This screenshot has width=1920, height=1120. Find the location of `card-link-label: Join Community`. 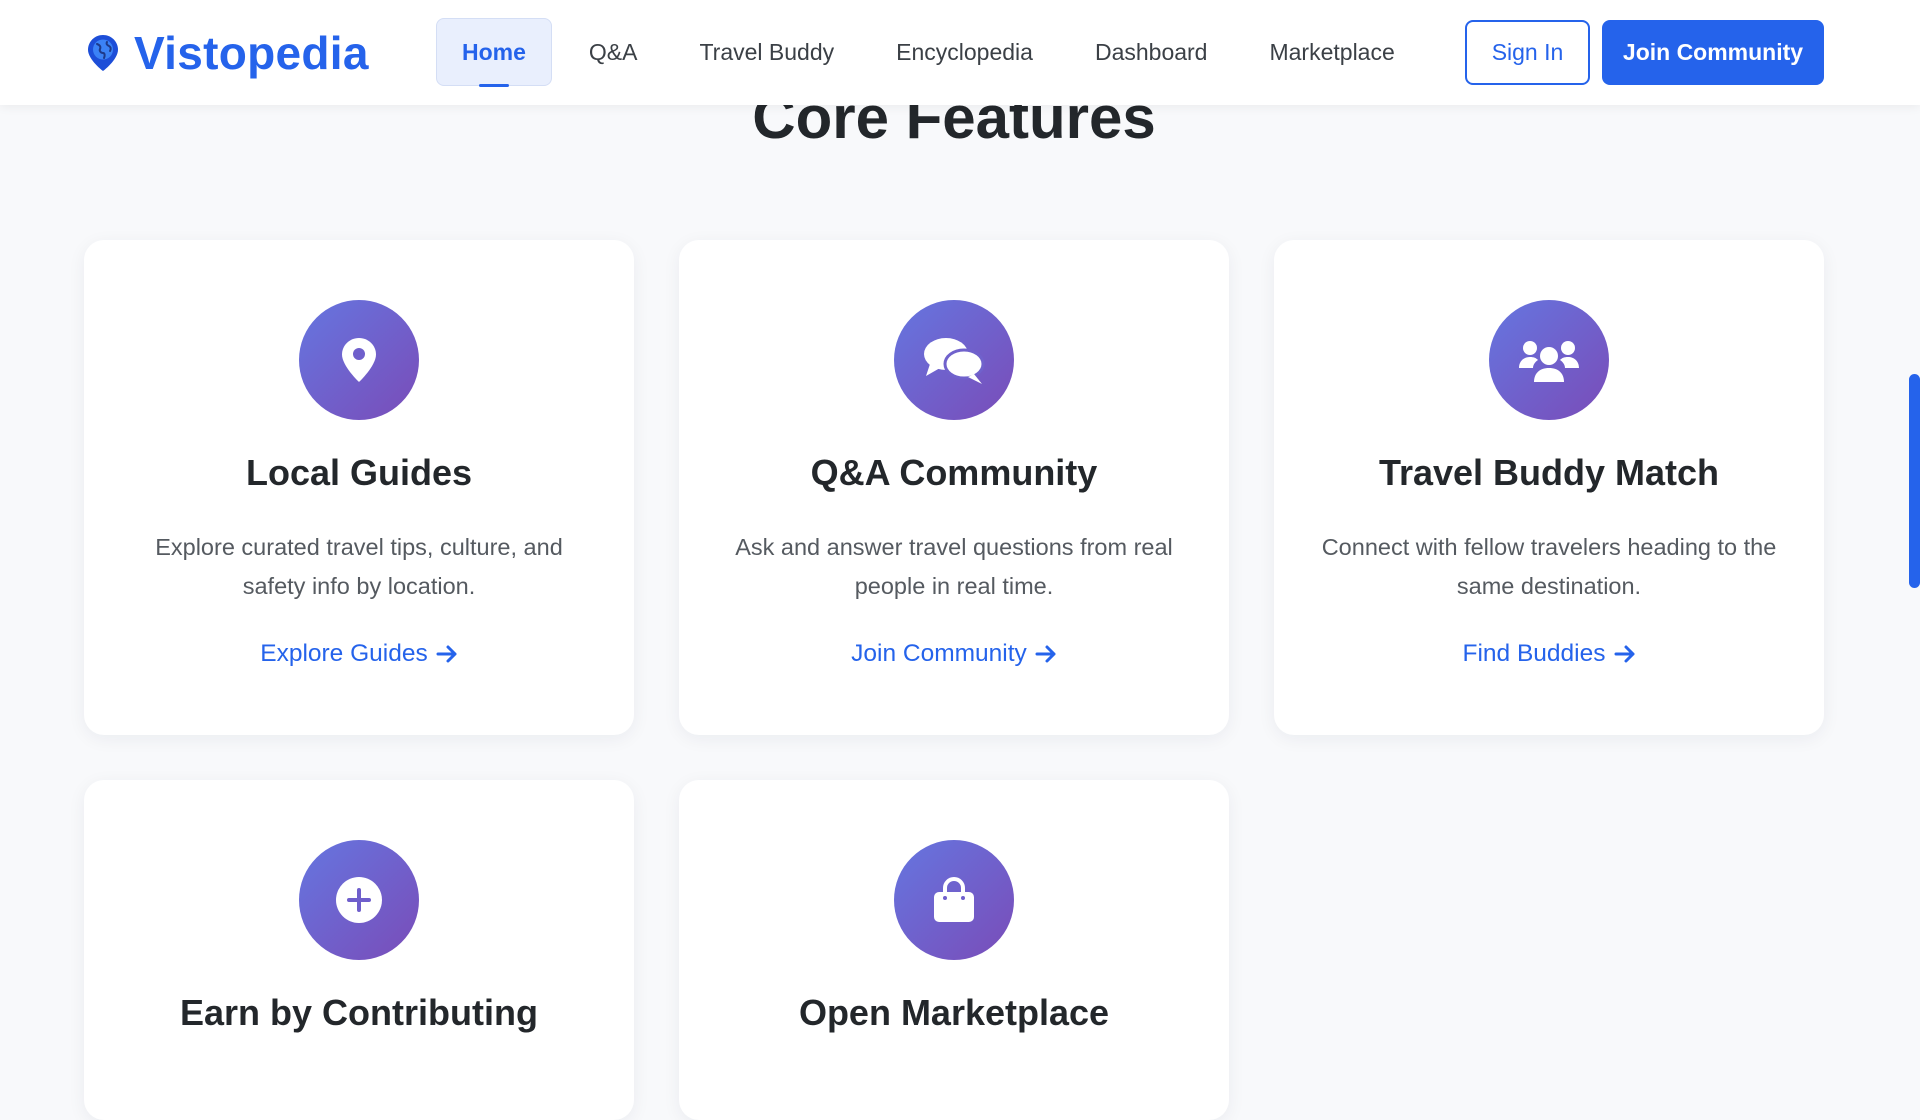

card-link-label: Join Community is located at coordinates (939, 653).